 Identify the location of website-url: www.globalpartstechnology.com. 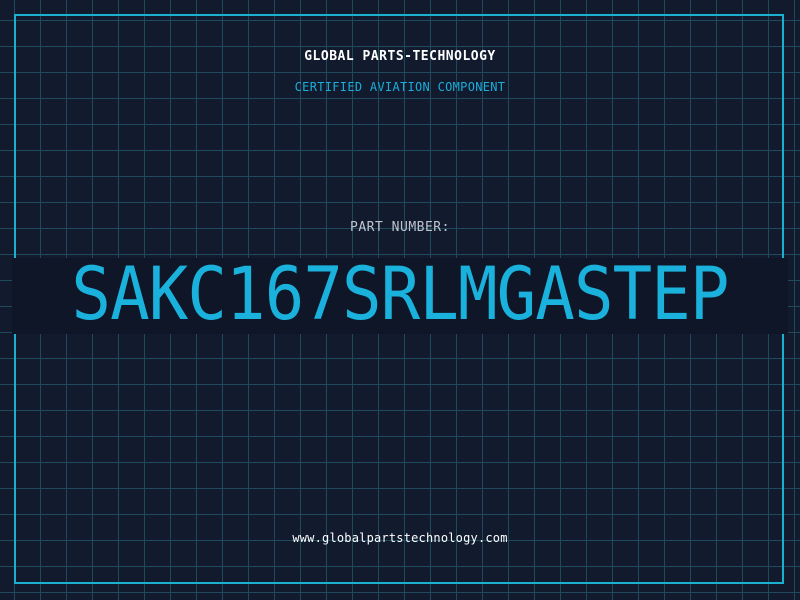
(400, 538).